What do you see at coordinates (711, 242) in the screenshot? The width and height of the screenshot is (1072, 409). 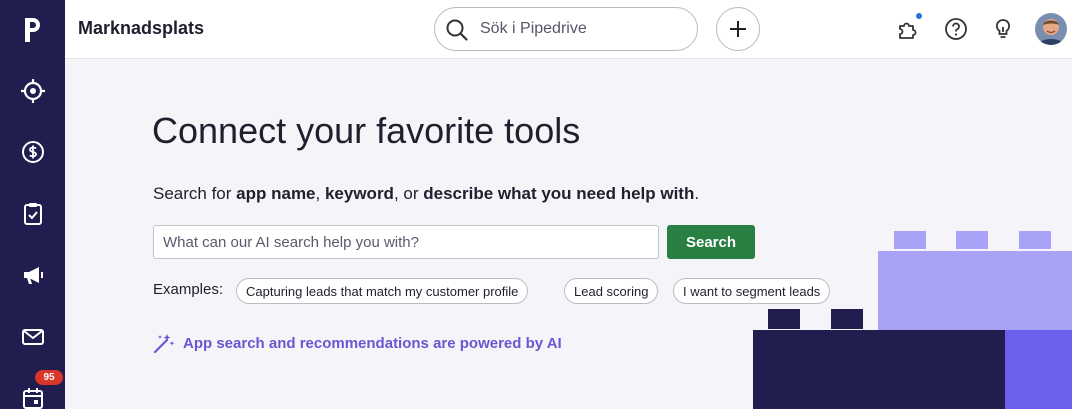 I see `search-button: Search` at bounding box center [711, 242].